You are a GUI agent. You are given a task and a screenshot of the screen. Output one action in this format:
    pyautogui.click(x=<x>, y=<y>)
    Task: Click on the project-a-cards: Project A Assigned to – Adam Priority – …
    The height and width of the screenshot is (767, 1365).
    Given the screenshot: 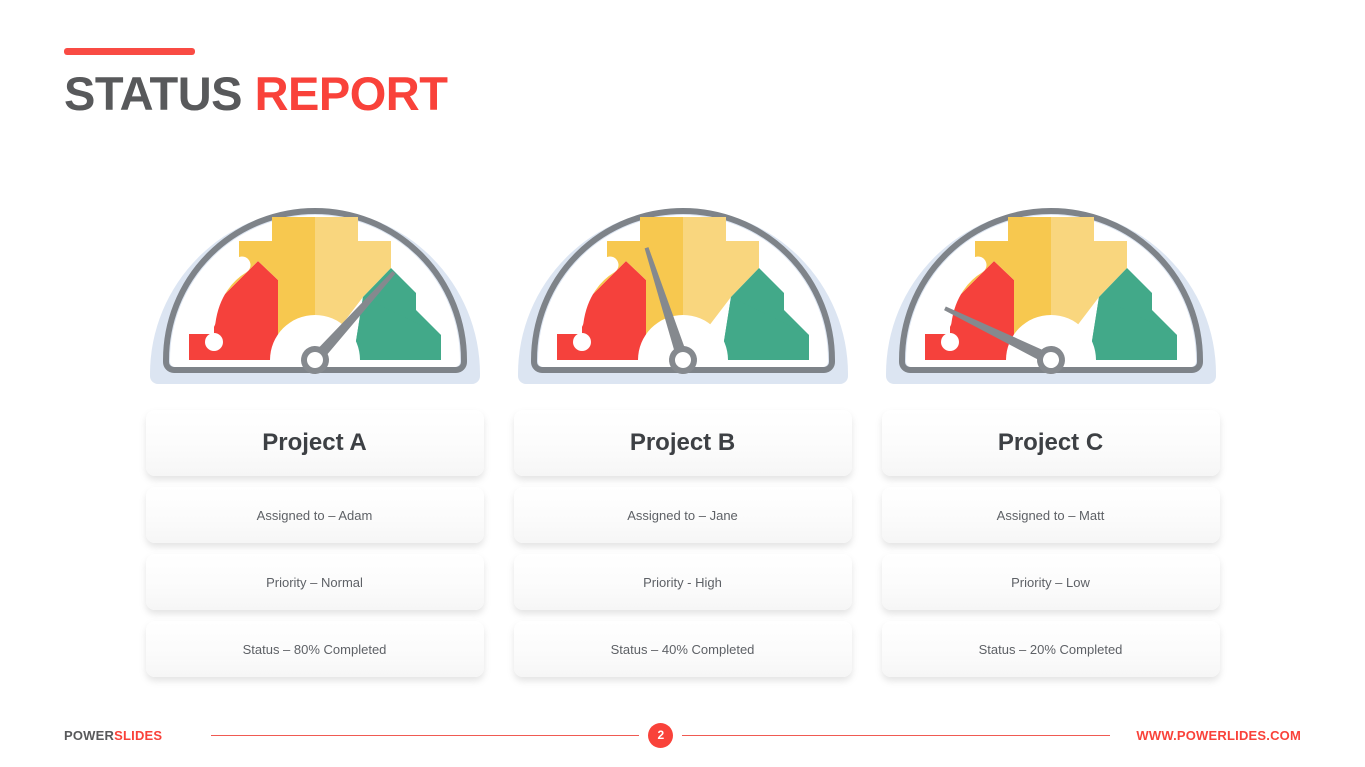 What is the action you would take?
    pyautogui.click(x=314, y=543)
    